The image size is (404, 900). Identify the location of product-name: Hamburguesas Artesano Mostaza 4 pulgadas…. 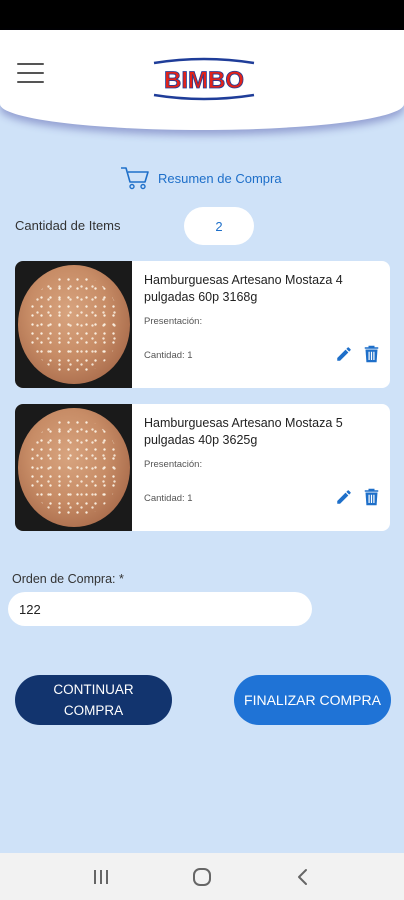
(243, 288).